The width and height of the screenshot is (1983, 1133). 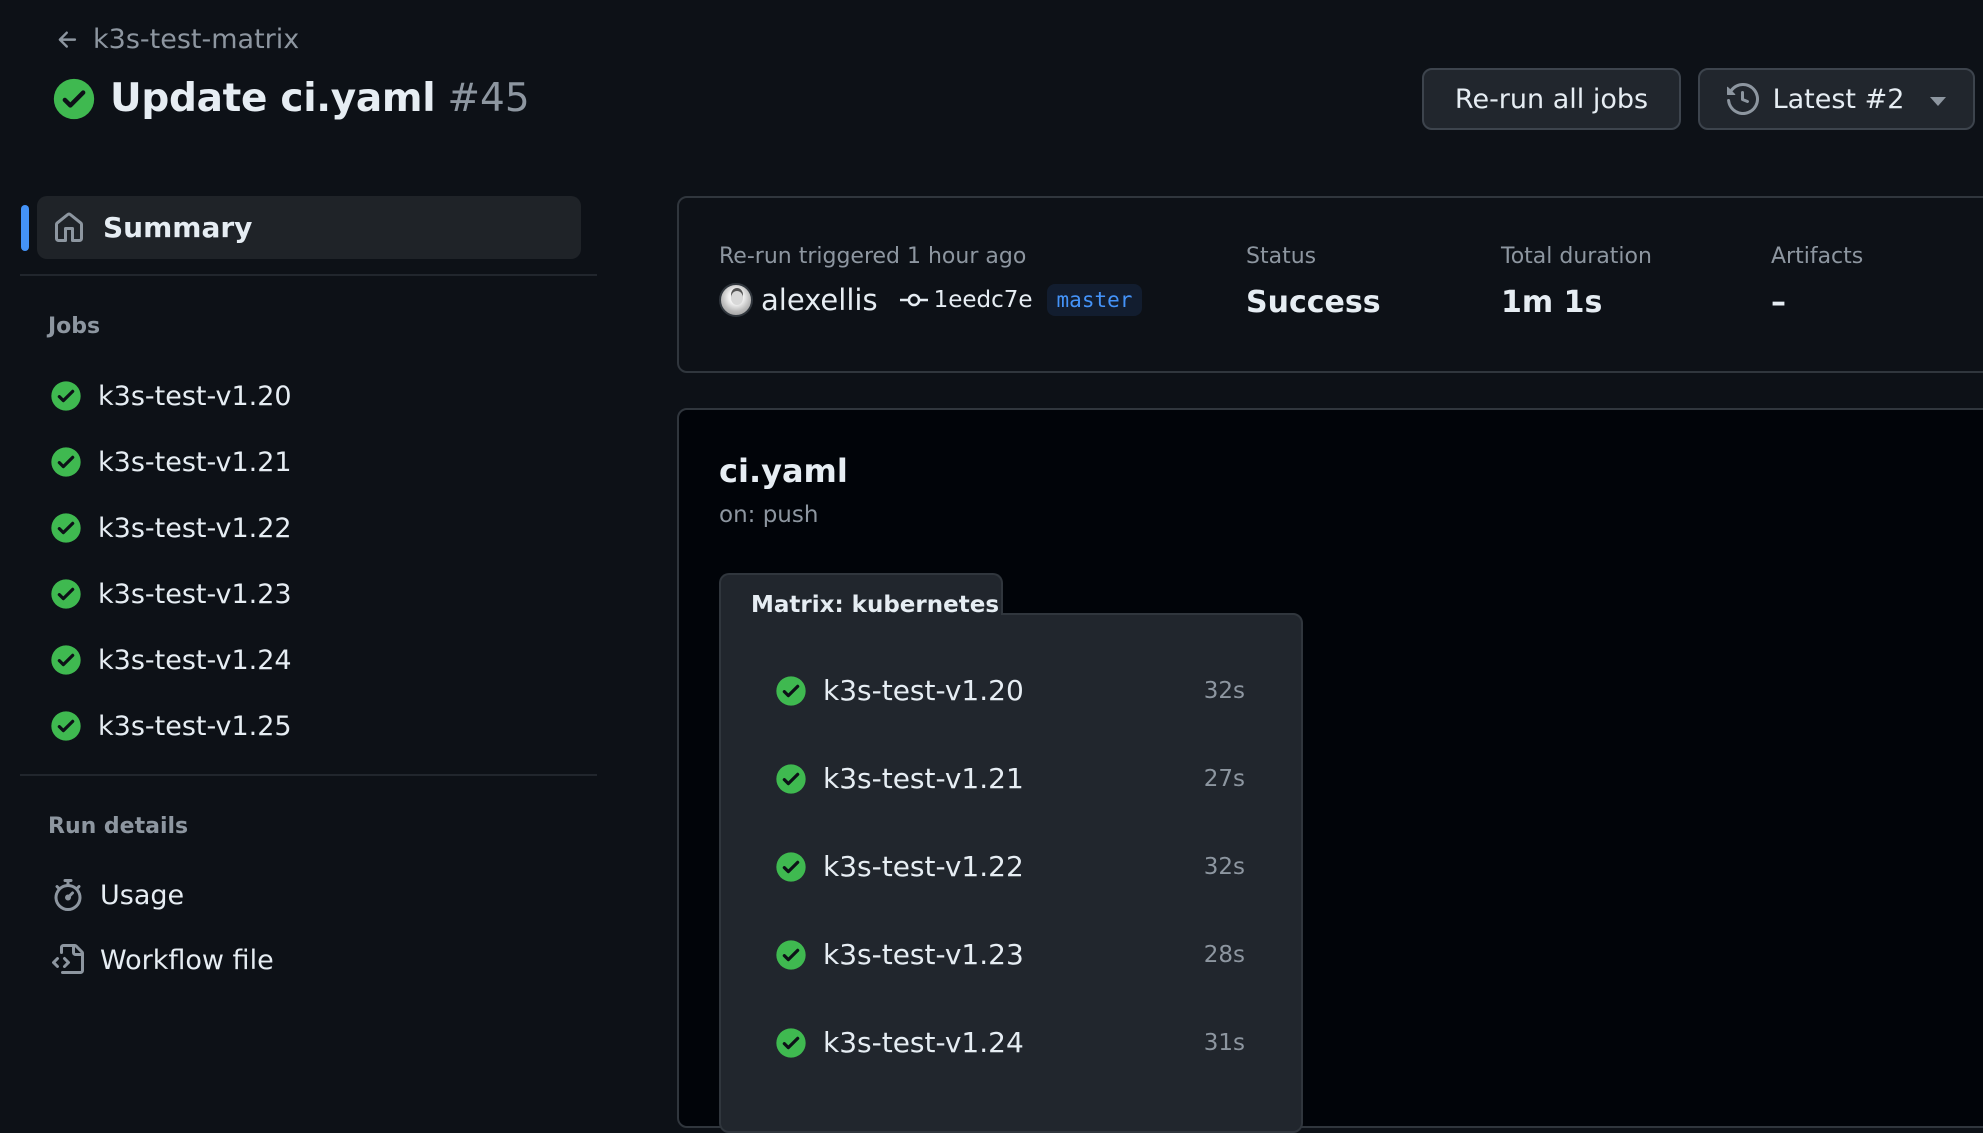 What do you see at coordinates (196, 39) in the screenshot?
I see `back-link-label: k3s-test-matrix` at bounding box center [196, 39].